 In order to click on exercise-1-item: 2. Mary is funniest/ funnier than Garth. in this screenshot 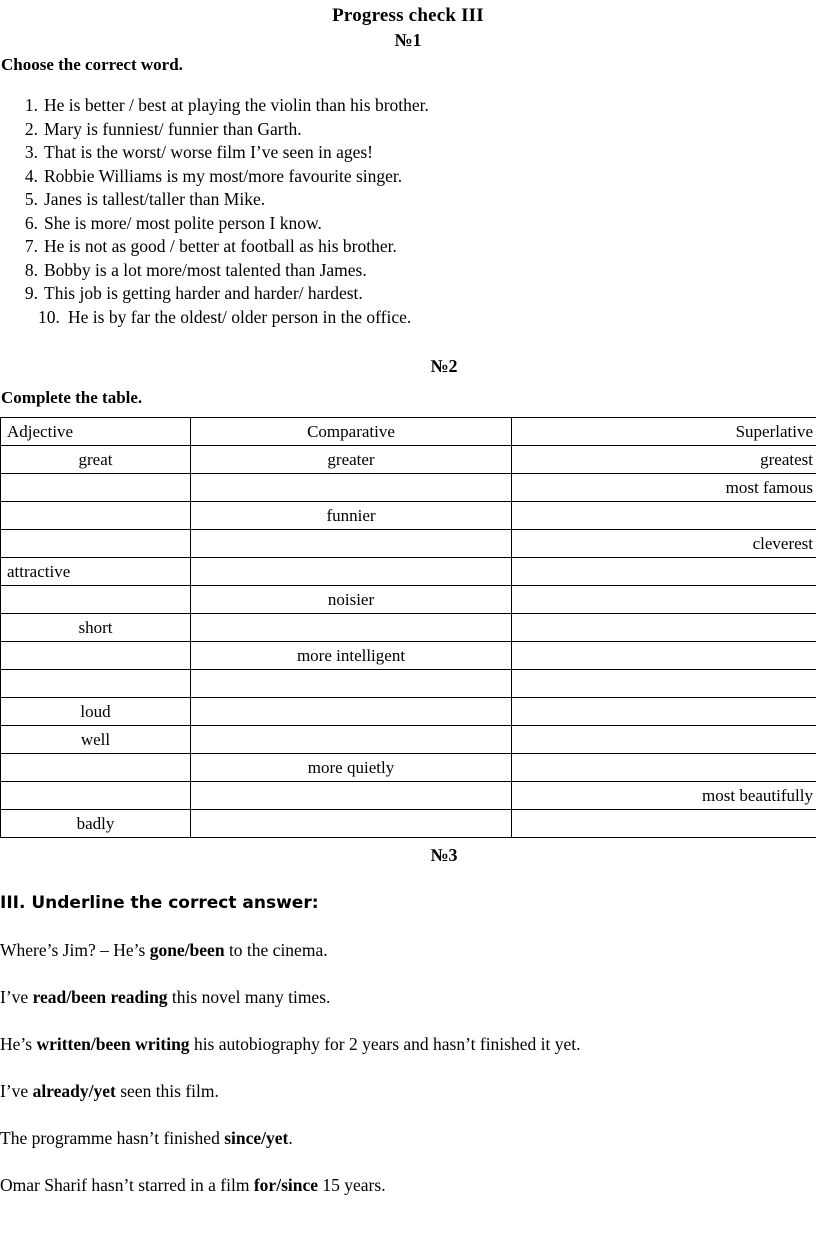, I will do `click(408, 130)`.